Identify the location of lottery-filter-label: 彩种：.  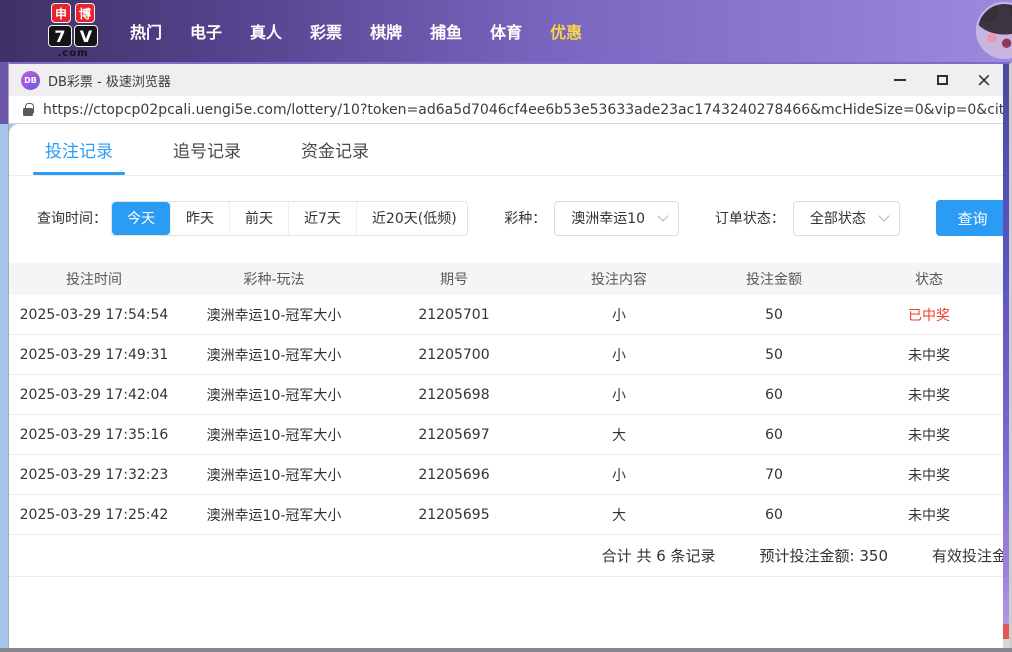
(525, 219).